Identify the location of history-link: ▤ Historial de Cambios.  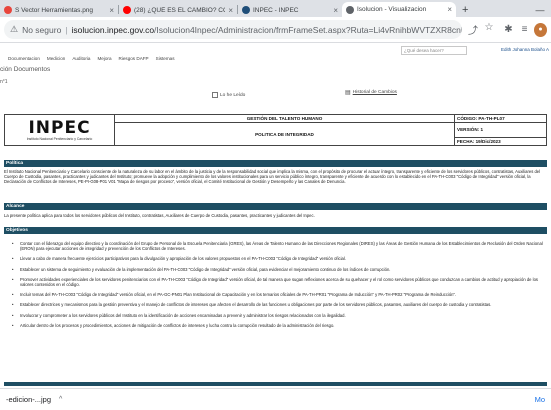
(371, 92).